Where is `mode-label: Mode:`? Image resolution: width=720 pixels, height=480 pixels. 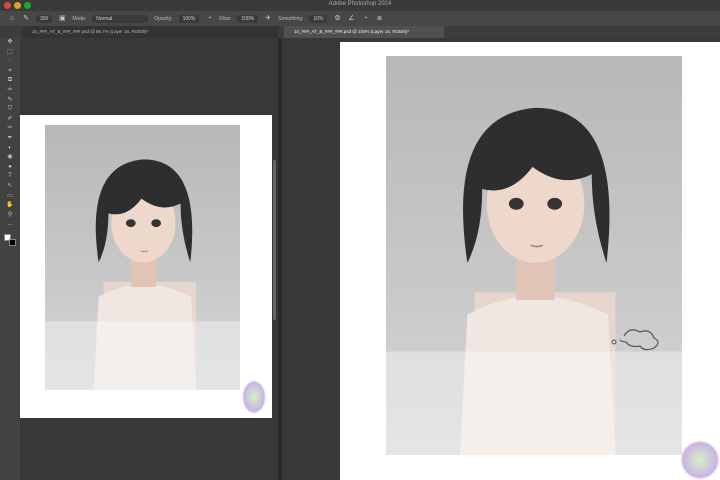
mode-label: Mode: is located at coordinates (79, 18).